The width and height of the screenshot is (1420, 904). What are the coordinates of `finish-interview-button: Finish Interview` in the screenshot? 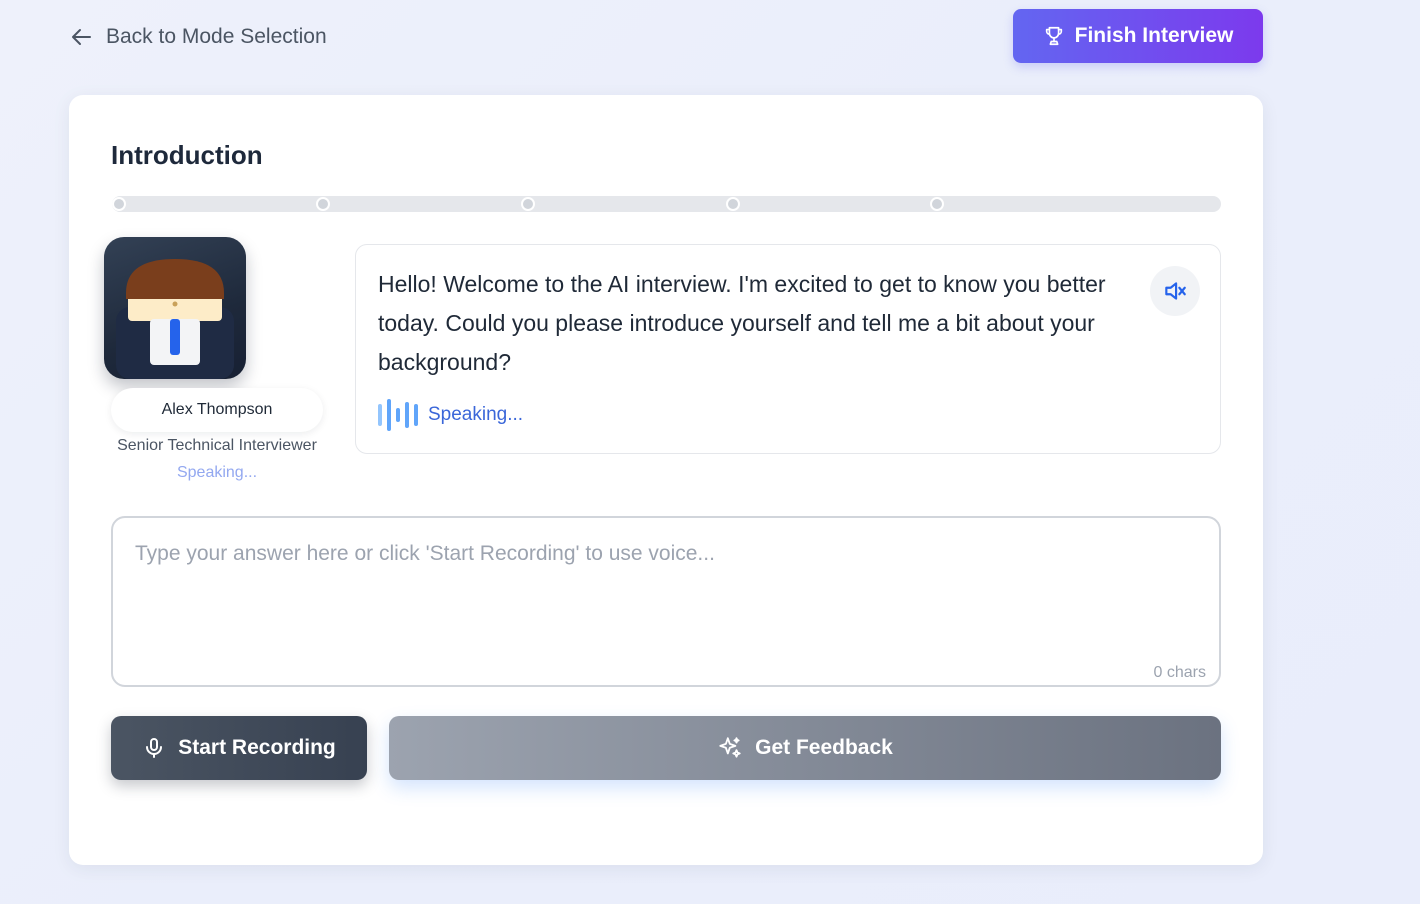 It's located at (1138, 36).